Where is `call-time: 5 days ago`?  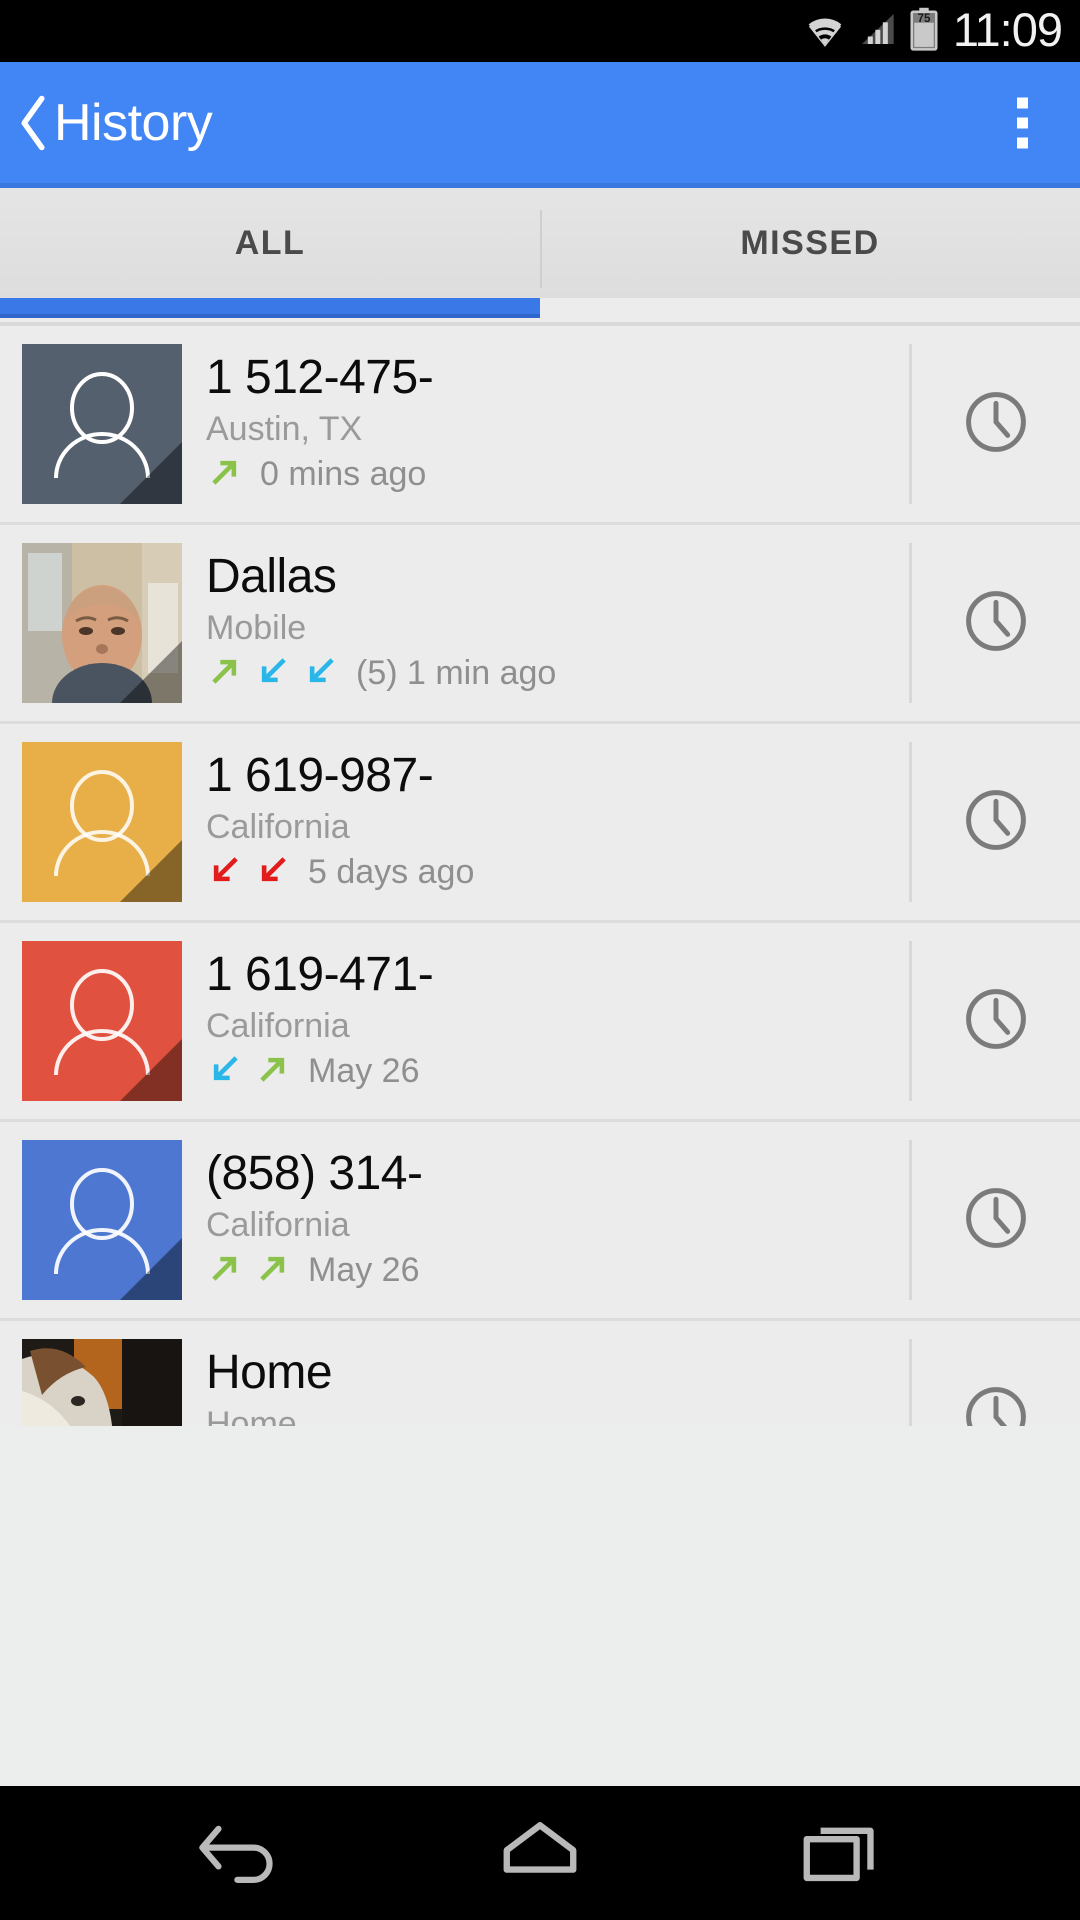
call-time: 5 days ago is located at coordinates (391, 871).